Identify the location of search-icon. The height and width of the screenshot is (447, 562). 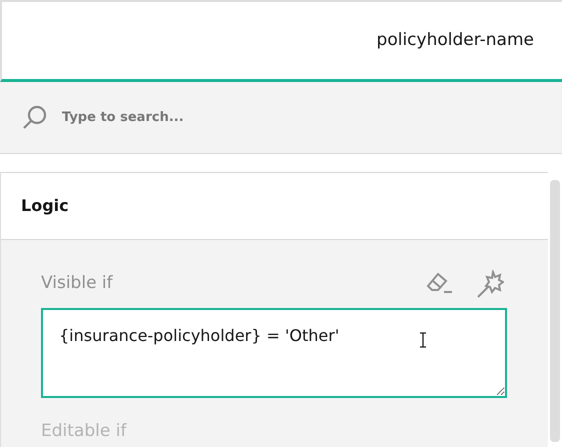
(35, 117).